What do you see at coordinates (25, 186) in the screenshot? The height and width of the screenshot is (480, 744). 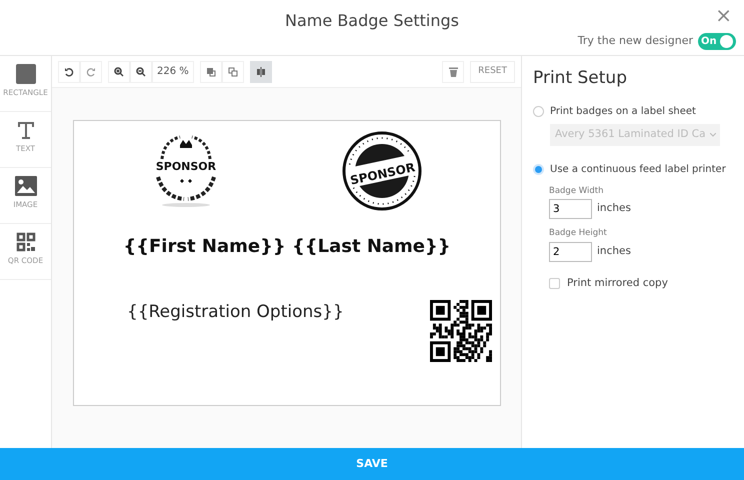 I see `image-icon` at bounding box center [25, 186].